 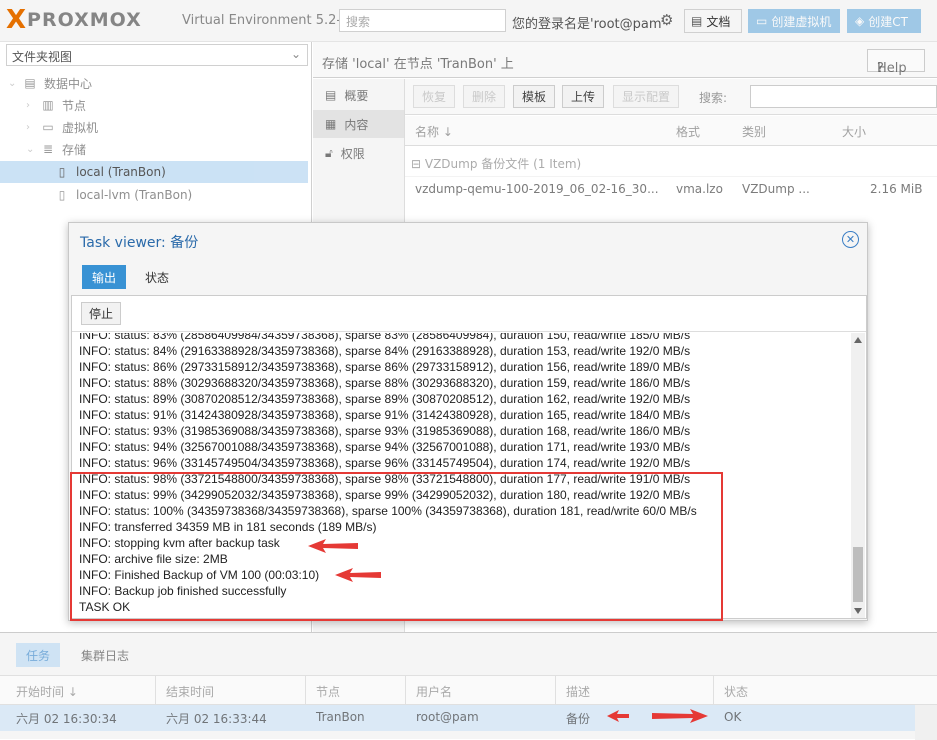 I want to click on create-vm-button: ▭ 创建虚拟机, so click(x=794, y=21).